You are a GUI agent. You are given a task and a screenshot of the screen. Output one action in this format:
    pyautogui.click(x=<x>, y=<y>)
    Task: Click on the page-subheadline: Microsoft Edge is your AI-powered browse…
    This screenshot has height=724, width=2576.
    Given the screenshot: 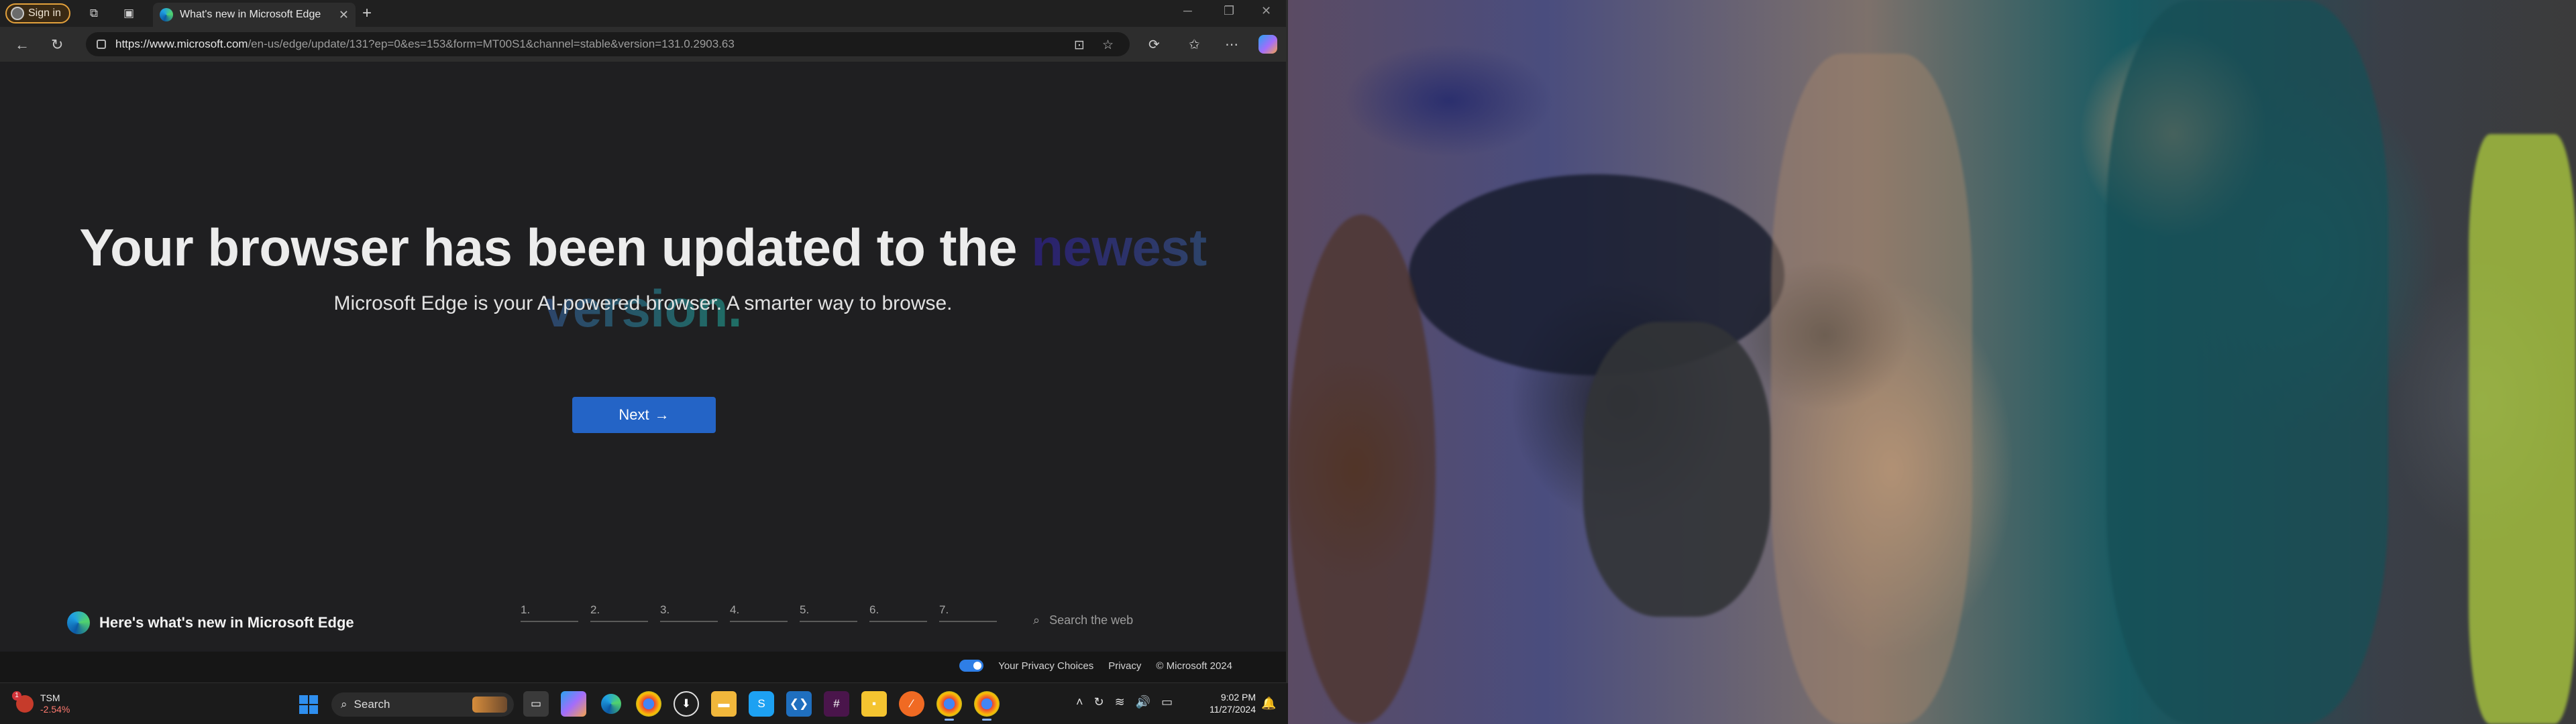 What is the action you would take?
    pyautogui.click(x=643, y=303)
    